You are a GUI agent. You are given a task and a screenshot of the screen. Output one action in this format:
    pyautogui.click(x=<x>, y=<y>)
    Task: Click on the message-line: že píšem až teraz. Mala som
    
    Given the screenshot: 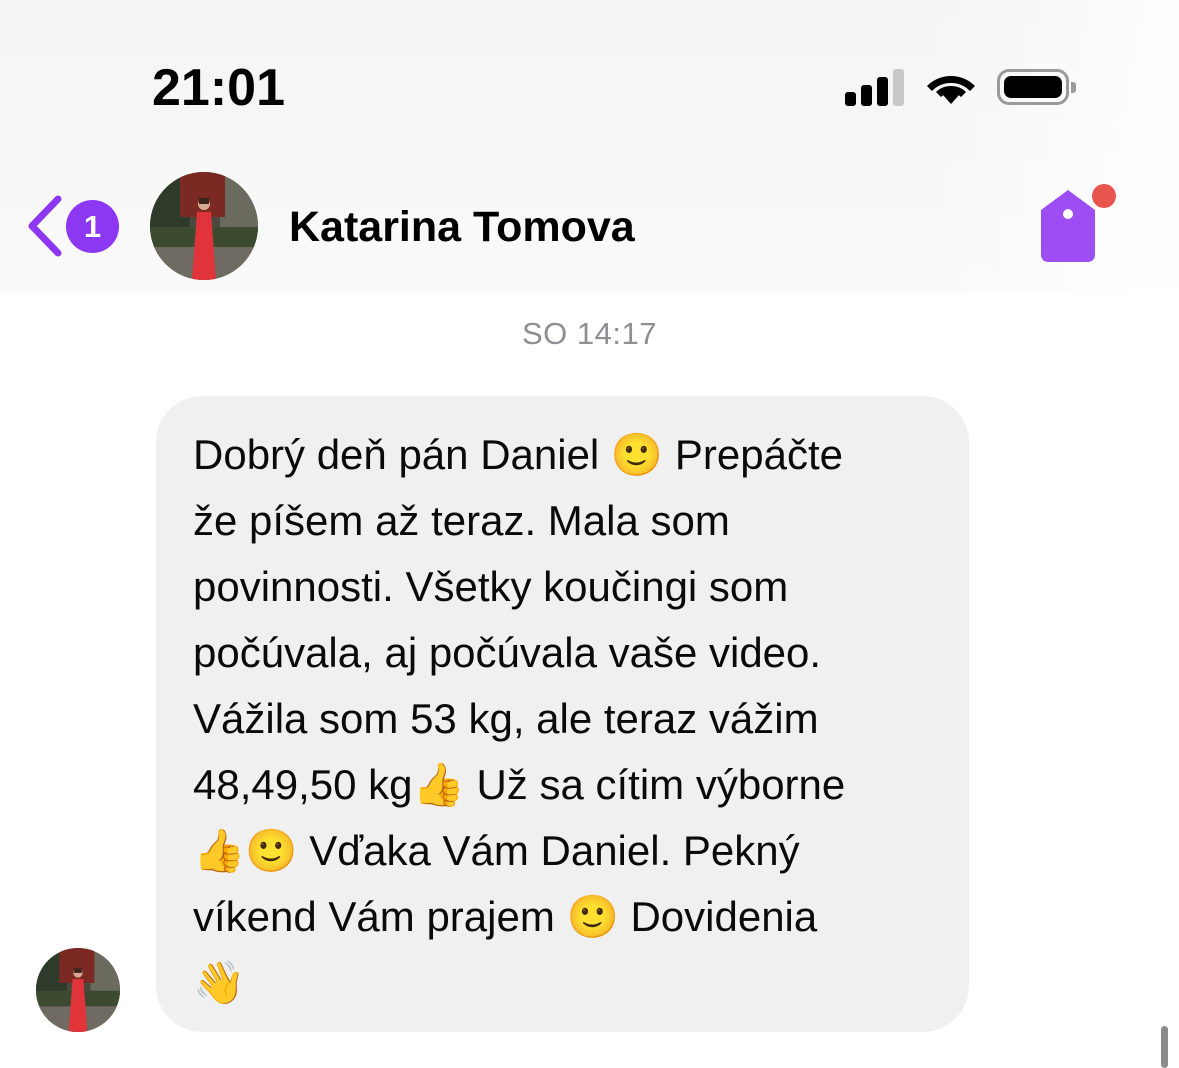 What is the action you would take?
    pyautogui.click(x=461, y=520)
    